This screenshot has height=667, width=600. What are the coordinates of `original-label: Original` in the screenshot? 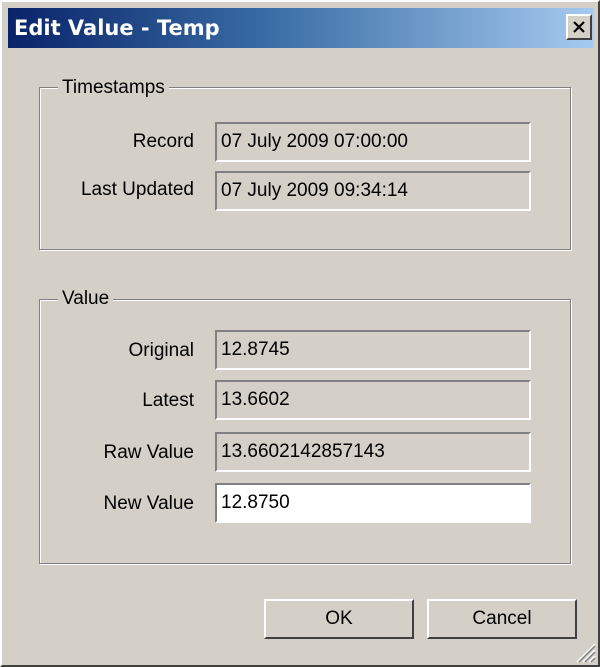 It's located at (161, 350).